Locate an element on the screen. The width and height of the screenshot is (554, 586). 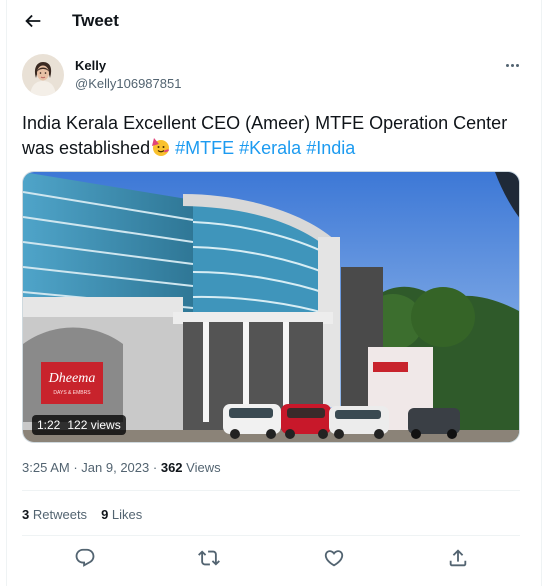
reply-icon is located at coordinates (85, 557).